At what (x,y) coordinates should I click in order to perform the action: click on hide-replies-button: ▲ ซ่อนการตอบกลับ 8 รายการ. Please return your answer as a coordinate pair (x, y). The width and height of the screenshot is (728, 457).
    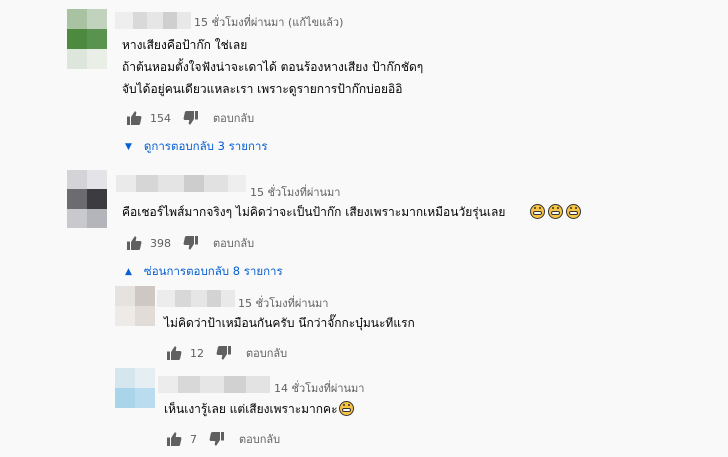
    Looking at the image, I should click on (204, 272).